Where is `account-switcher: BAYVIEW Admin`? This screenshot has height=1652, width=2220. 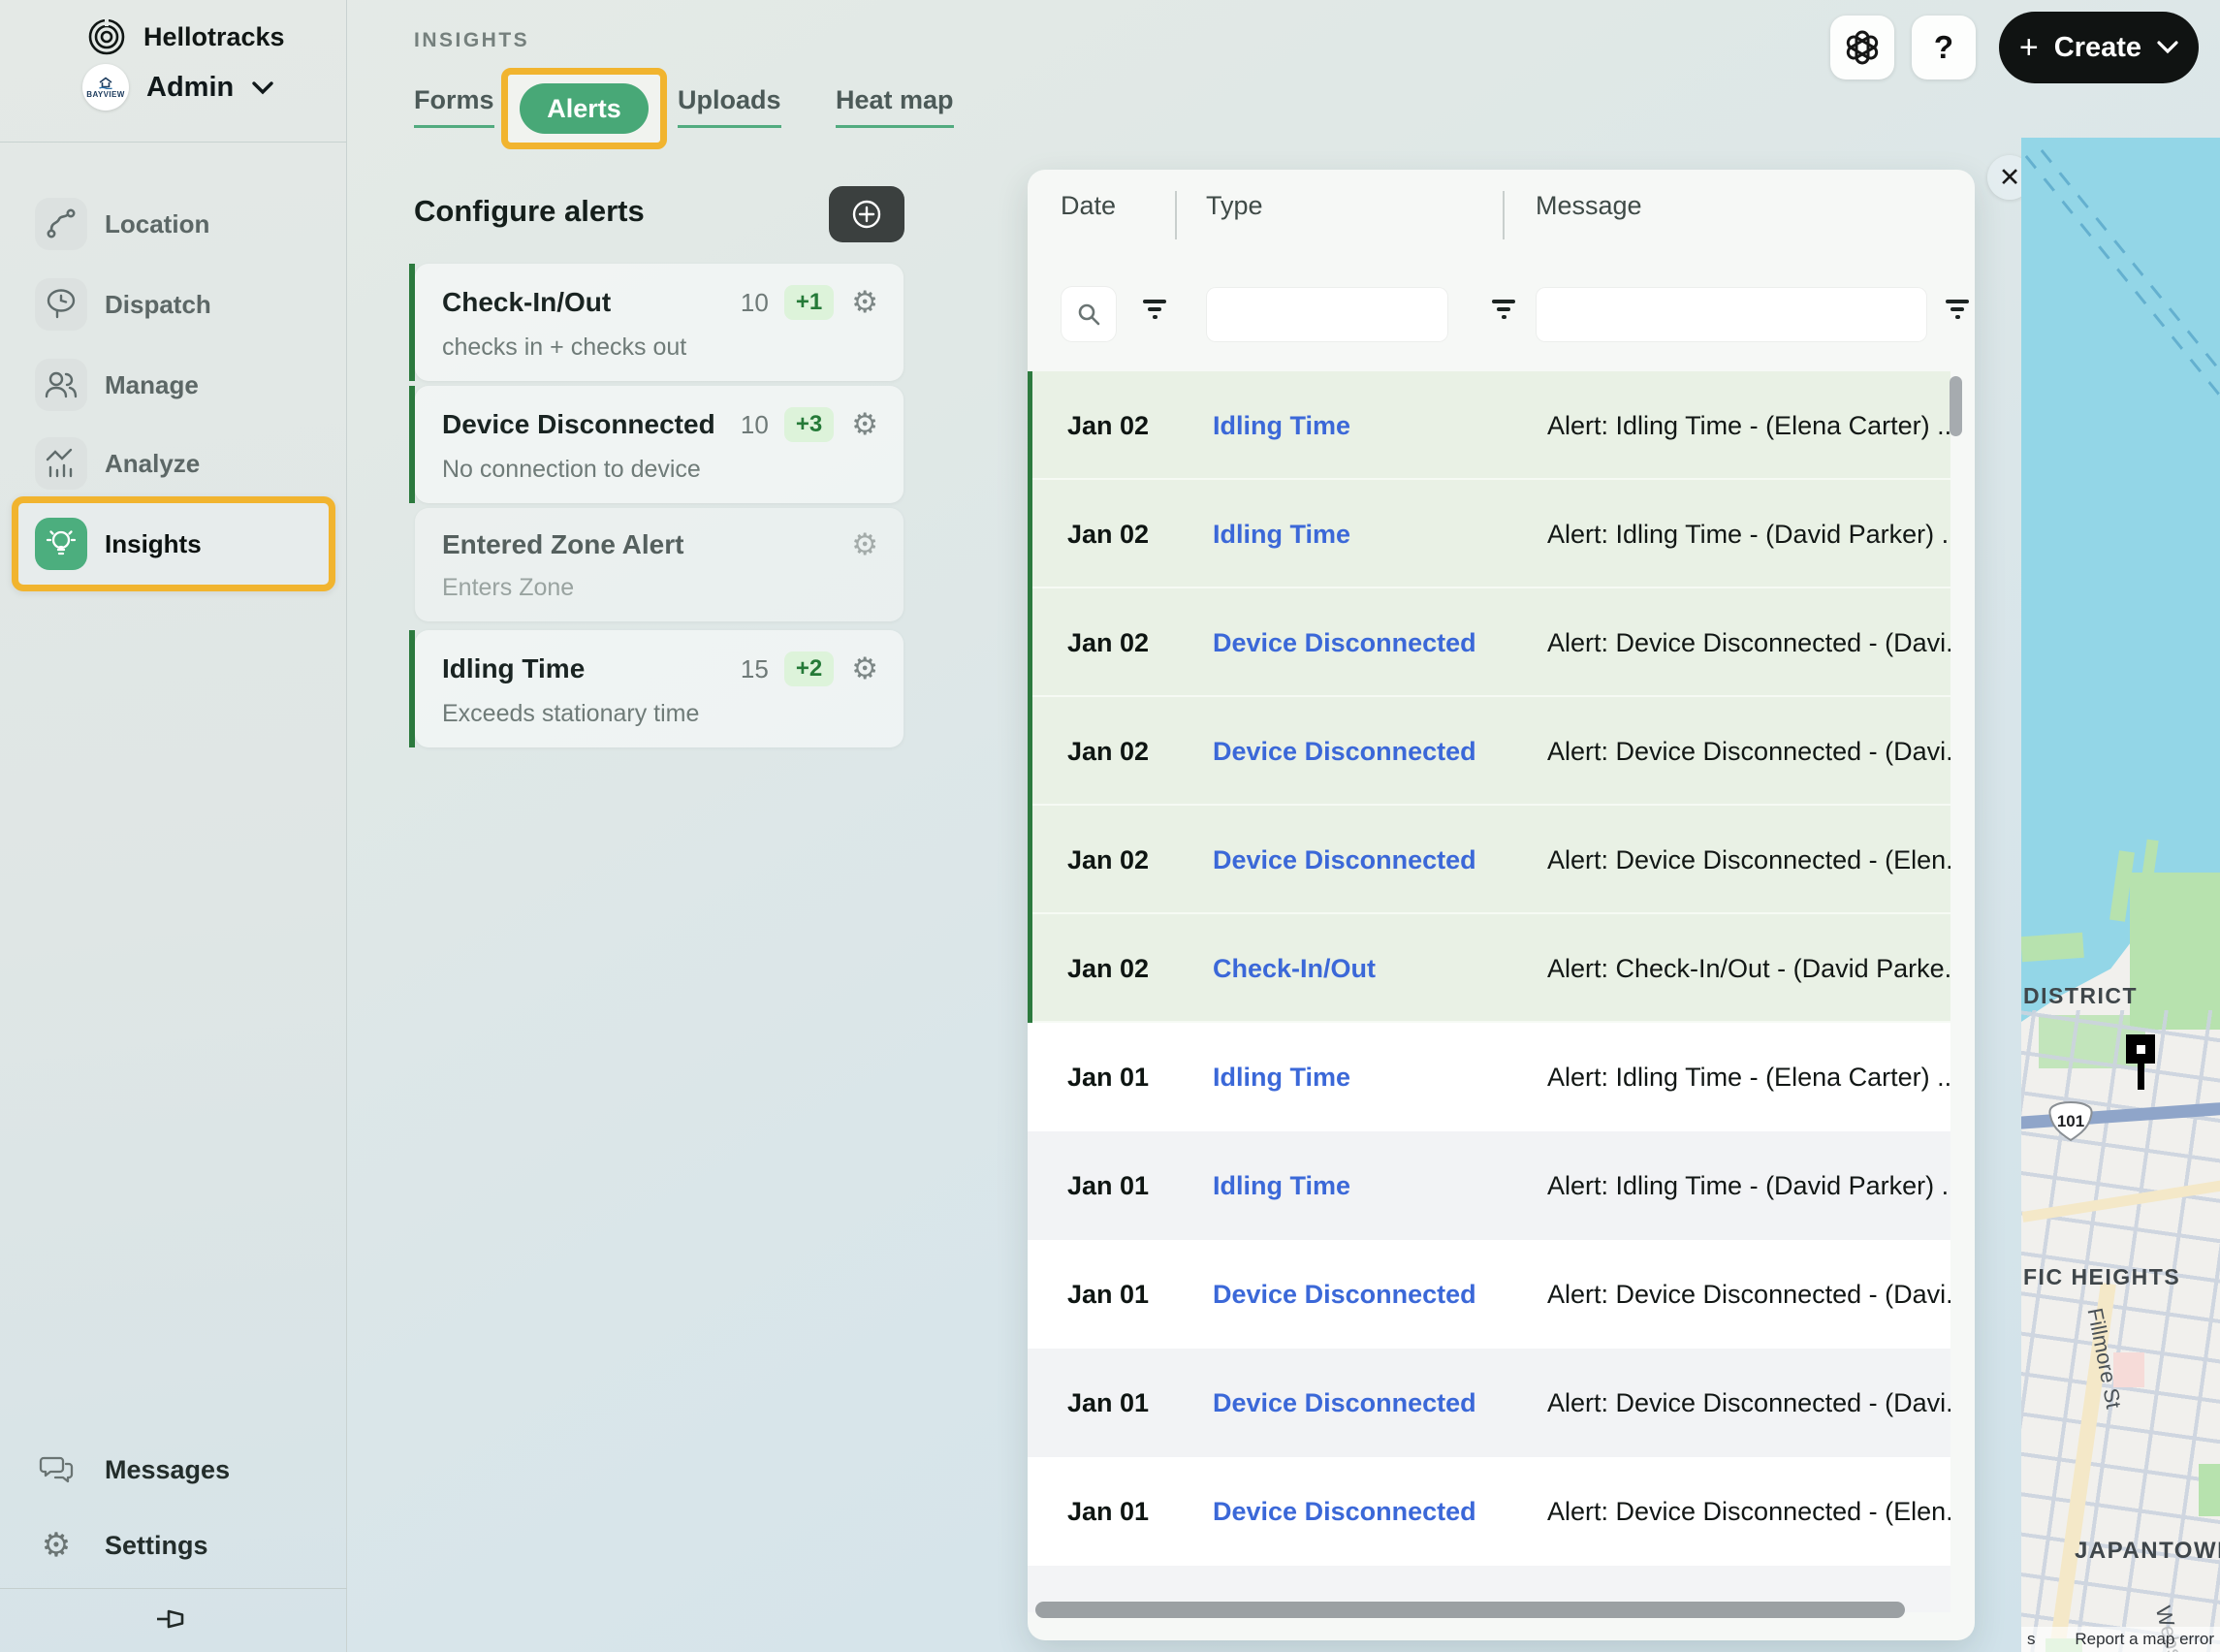
account-switcher: BAYVIEW Admin is located at coordinates (178, 87).